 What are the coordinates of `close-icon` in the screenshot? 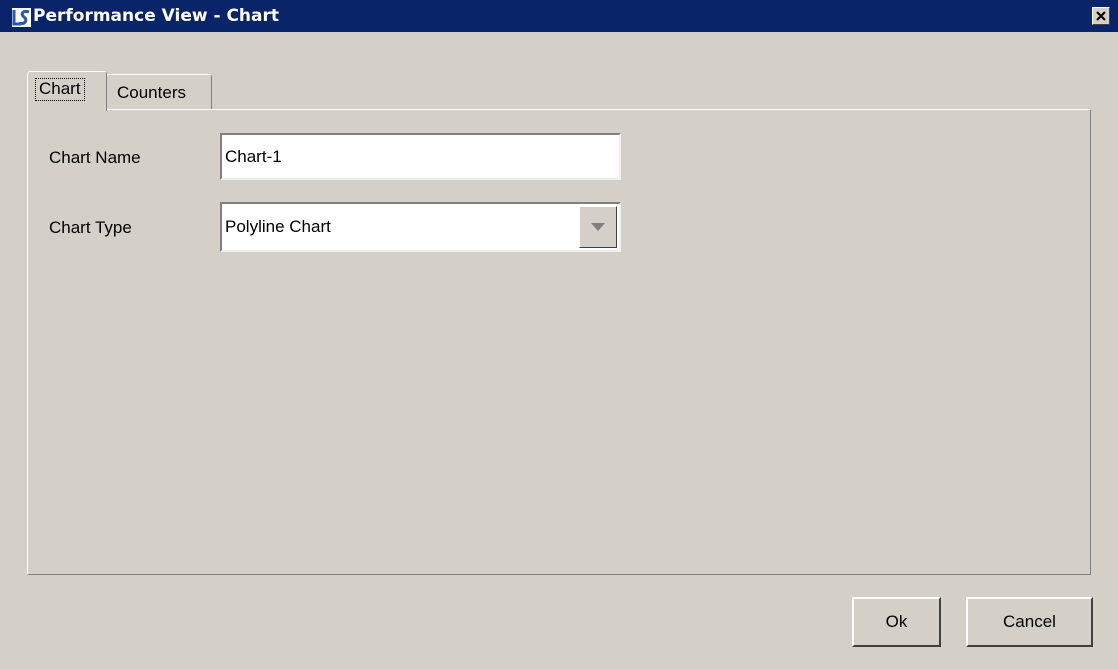 It's located at (1101, 16).